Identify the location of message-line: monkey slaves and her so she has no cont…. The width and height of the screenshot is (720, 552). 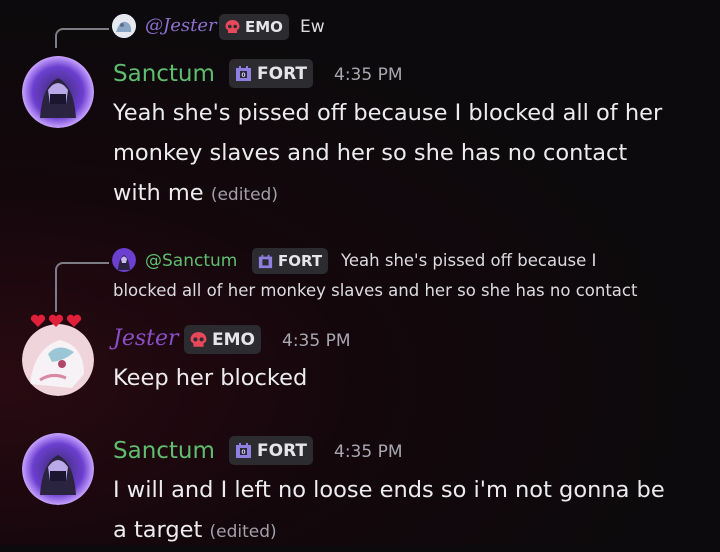
(370, 153).